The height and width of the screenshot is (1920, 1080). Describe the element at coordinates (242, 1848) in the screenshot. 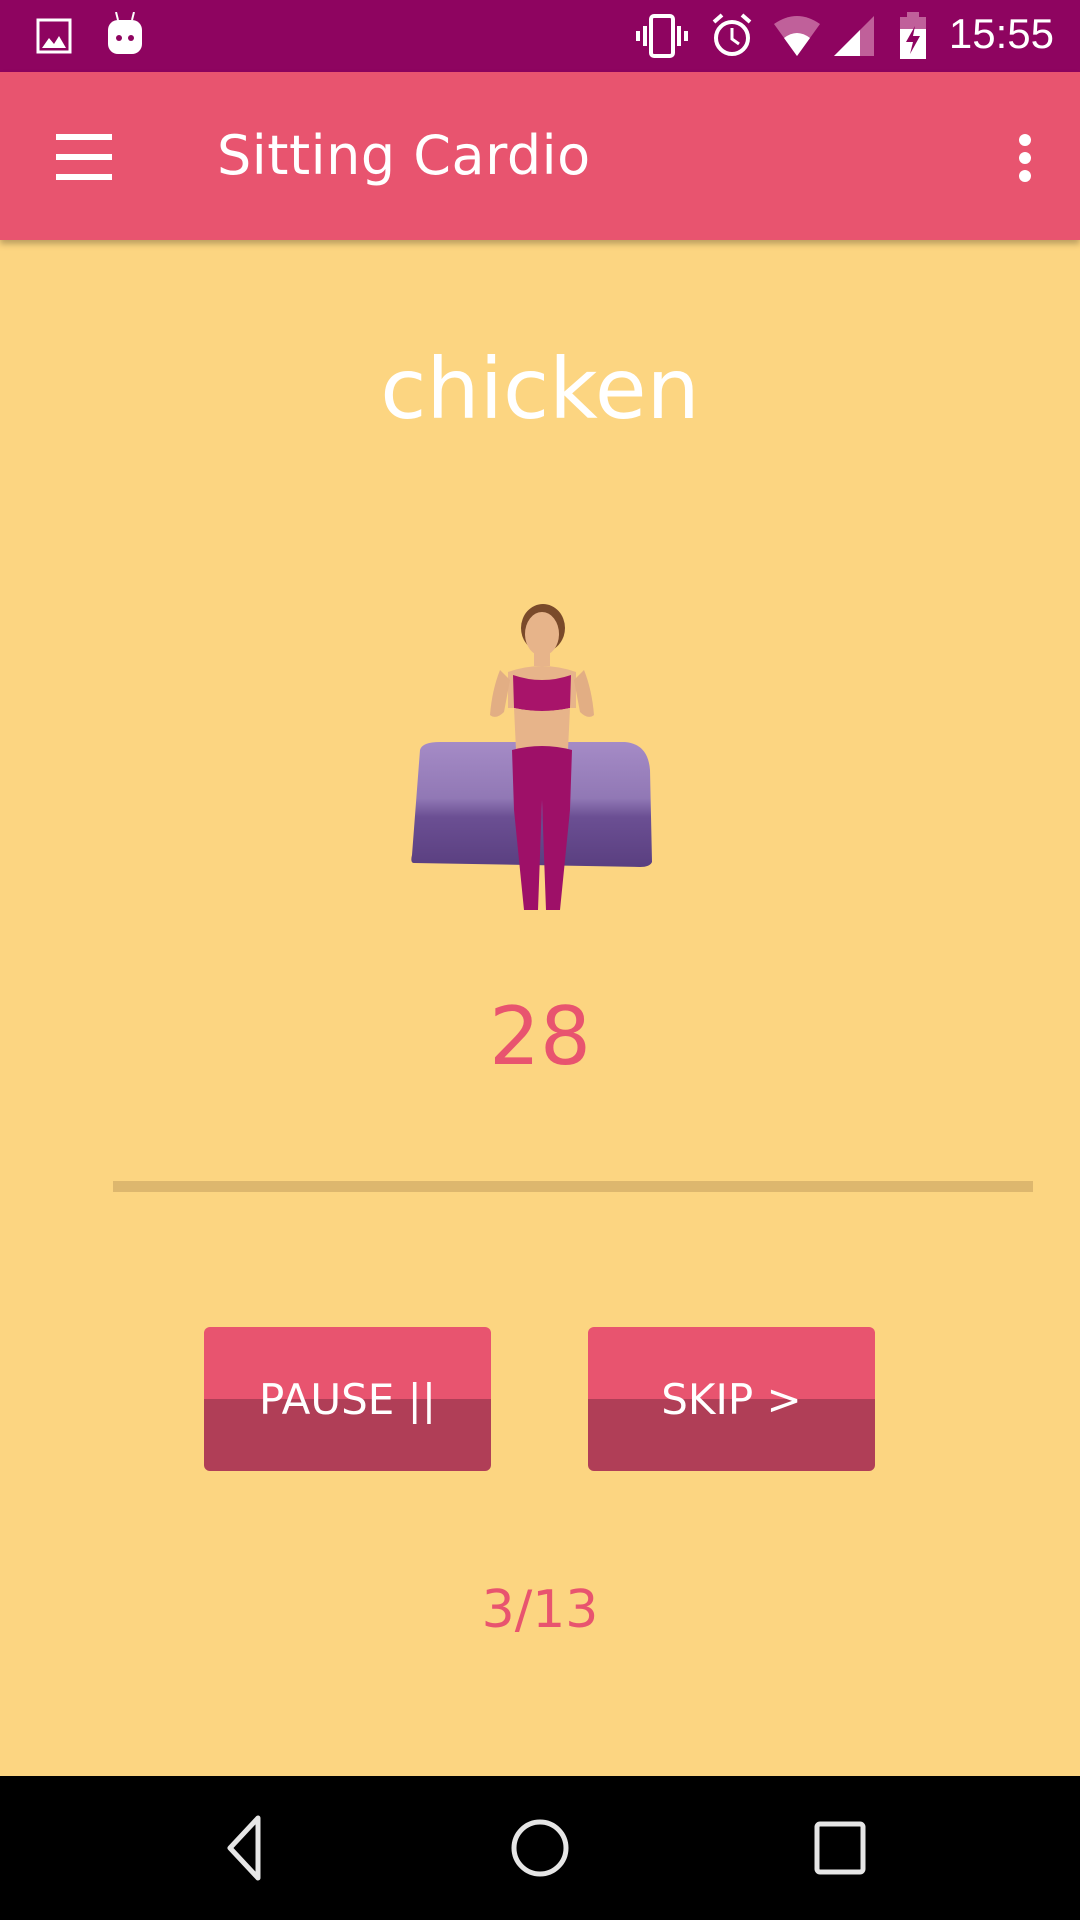

I see `back-icon` at that location.